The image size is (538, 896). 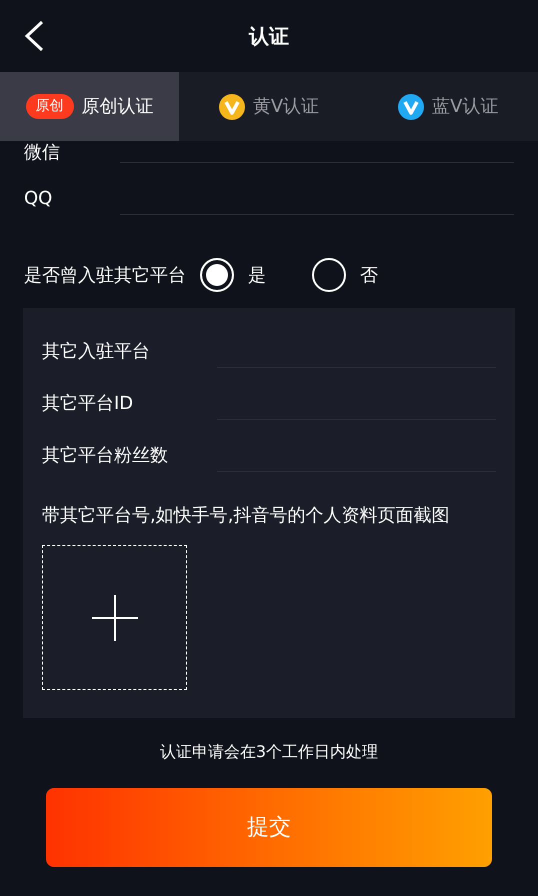 What do you see at coordinates (246, 516) in the screenshot?
I see `upload-hint: 带其它平台号,如快手号,抖音号的个人资料页面截图` at bounding box center [246, 516].